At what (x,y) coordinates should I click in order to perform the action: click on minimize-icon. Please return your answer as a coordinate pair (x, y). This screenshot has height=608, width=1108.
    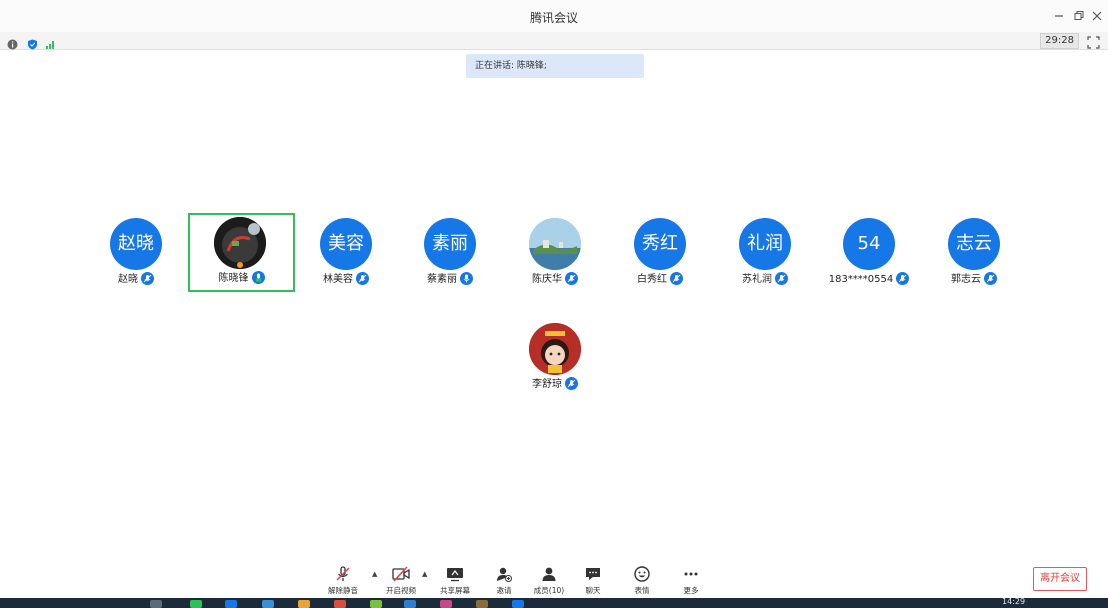
    Looking at the image, I should click on (1059, 16).